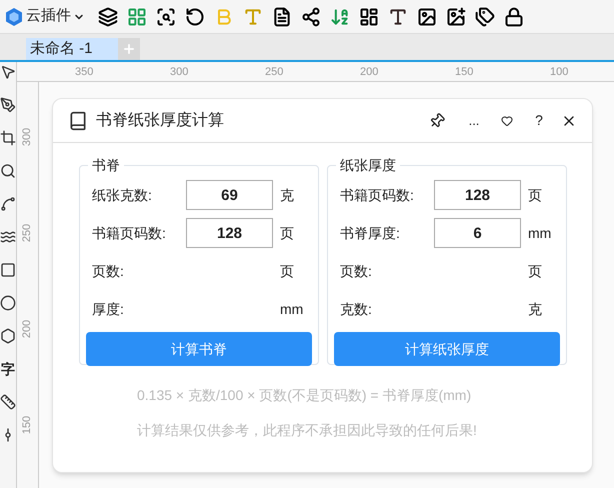 This screenshot has height=488, width=614. I want to click on polygon-icon, so click(8, 336).